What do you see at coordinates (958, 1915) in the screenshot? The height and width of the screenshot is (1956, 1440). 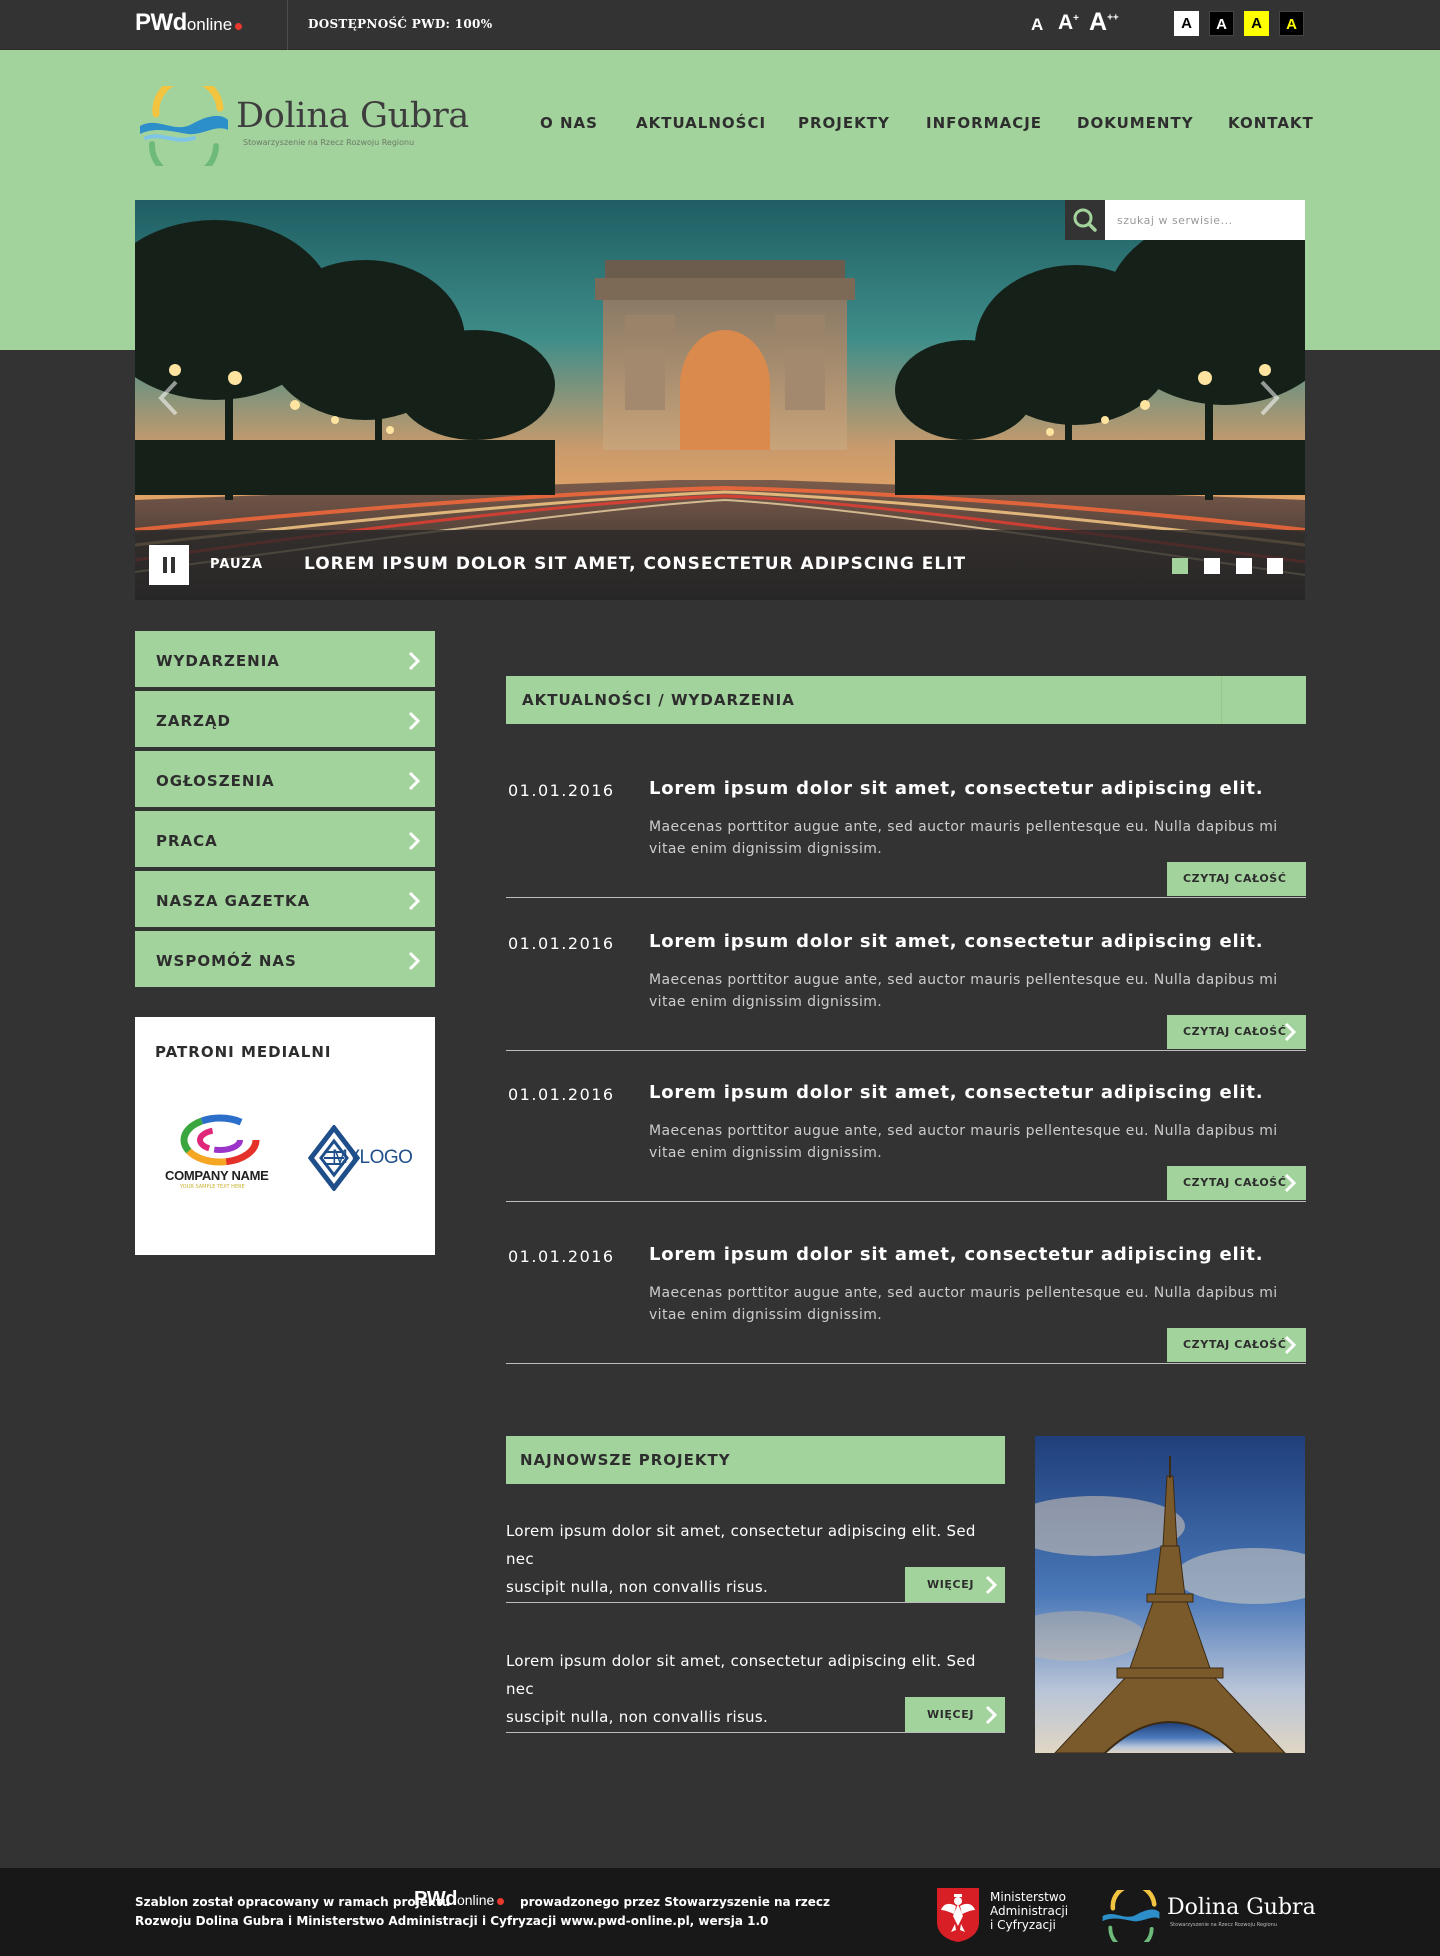 I see `eagle-emblem-icon` at bounding box center [958, 1915].